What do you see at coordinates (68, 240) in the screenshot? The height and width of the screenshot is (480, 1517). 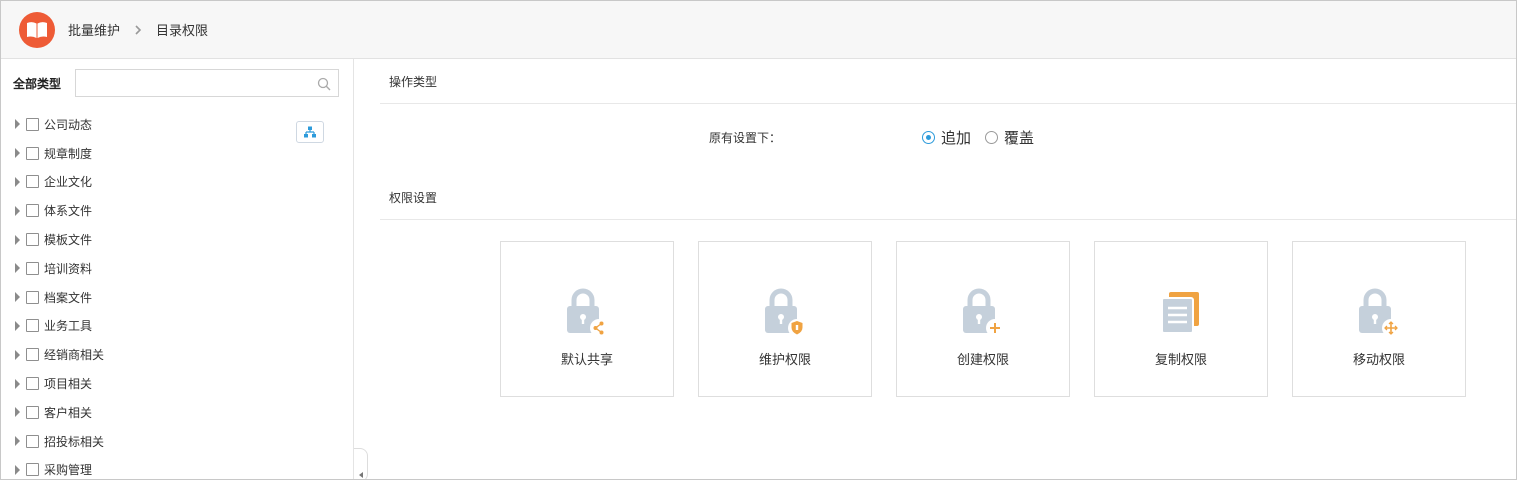 I see `tree-item-label: 模板文件` at bounding box center [68, 240].